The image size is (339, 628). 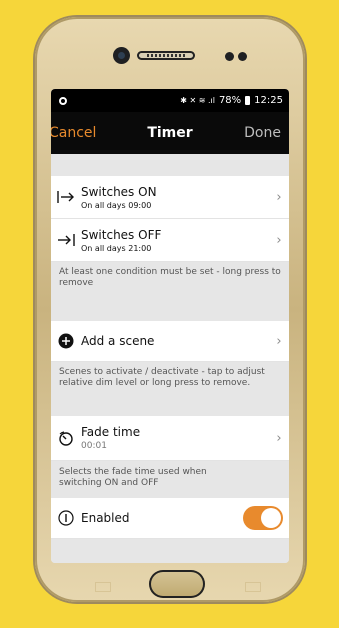 What do you see at coordinates (177, 584) in the screenshot?
I see `home-button` at bounding box center [177, 584].